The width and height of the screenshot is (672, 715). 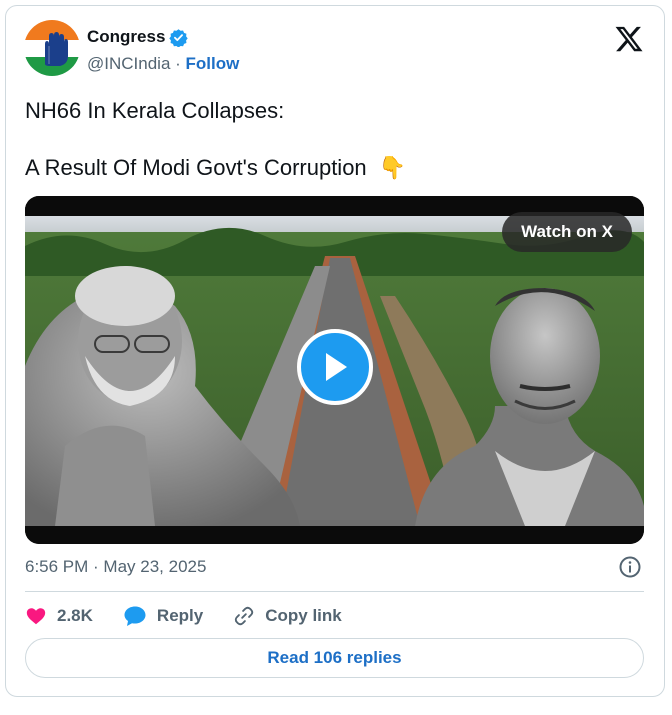 What do you see at coordinates (303, 615) in the screenshot?
I see `copy-link-label: Copy link` at bounding box center [303, 615].